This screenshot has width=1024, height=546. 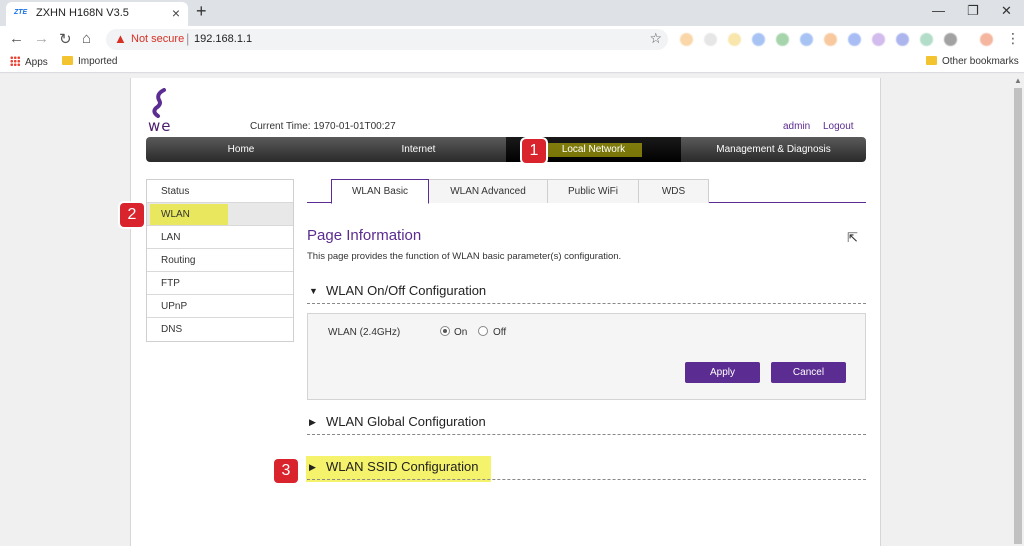 What do you see at coordinates (313, 291) in the screenshot?
I see `expanded-arrow-icon: ▼` at bounding box center [313, 291].